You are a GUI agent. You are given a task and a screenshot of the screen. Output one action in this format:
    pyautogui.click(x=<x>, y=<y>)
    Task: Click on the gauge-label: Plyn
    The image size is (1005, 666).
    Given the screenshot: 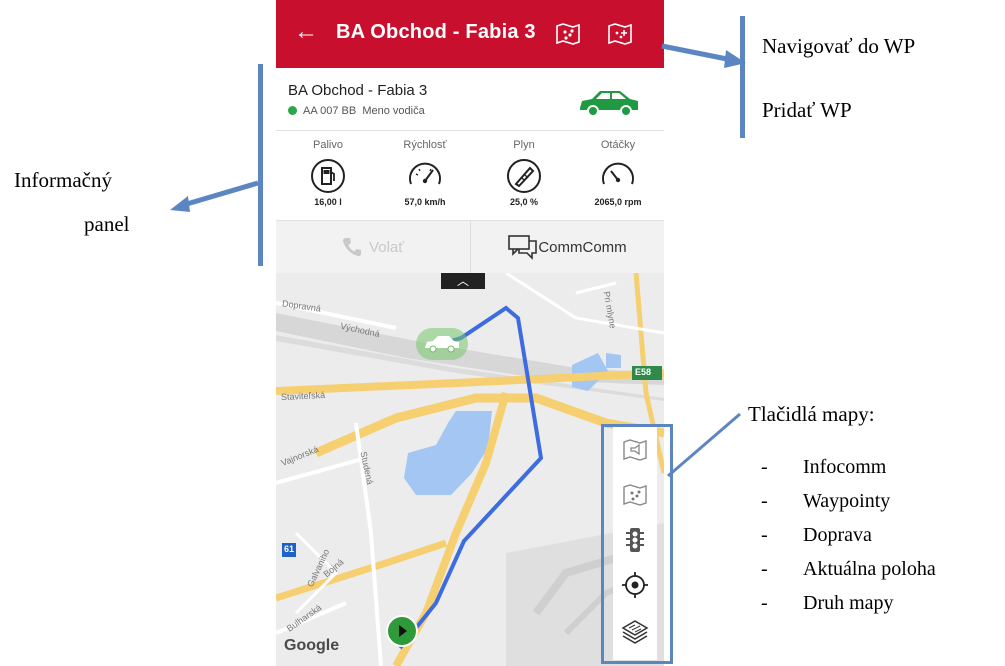 What is the action you would take?
    pyautogui.click(x=524, y=145)
    